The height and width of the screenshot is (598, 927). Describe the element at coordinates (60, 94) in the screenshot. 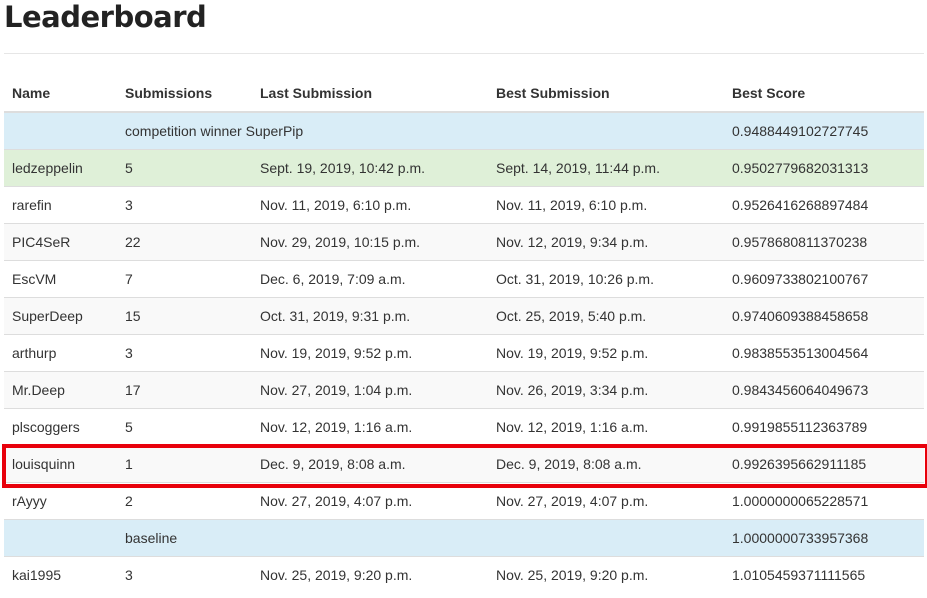

I see `column-header-name: Name` at that location.